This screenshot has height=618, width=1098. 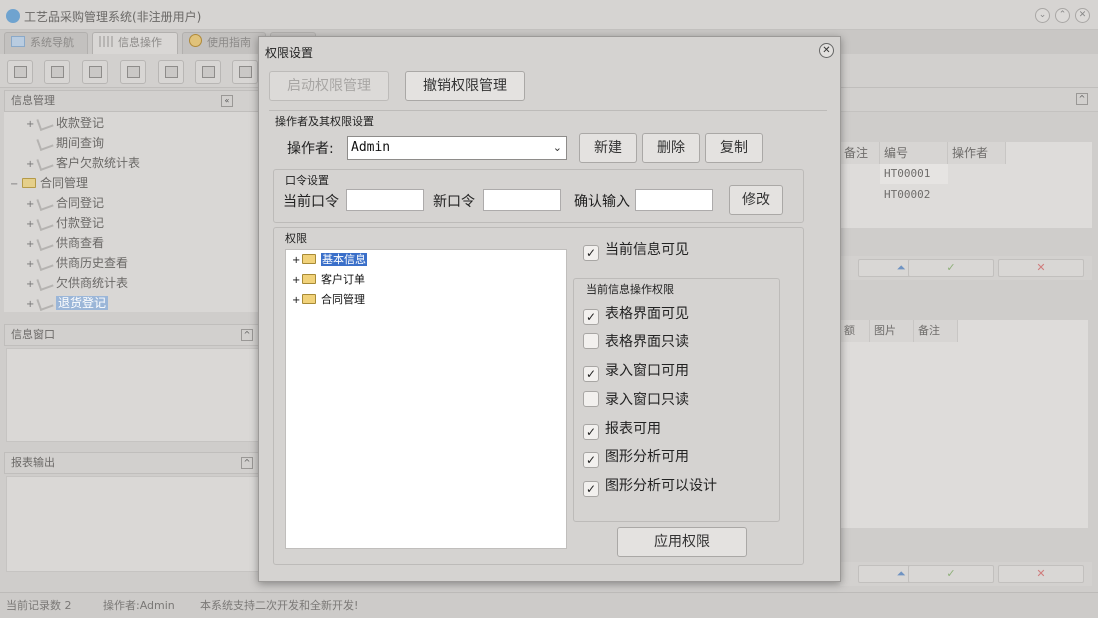 What do you see at coordinates (329, 86) in the screenshot?
I see `enable-permission-button: 启动权限管理` at bounding box center [329, 86].